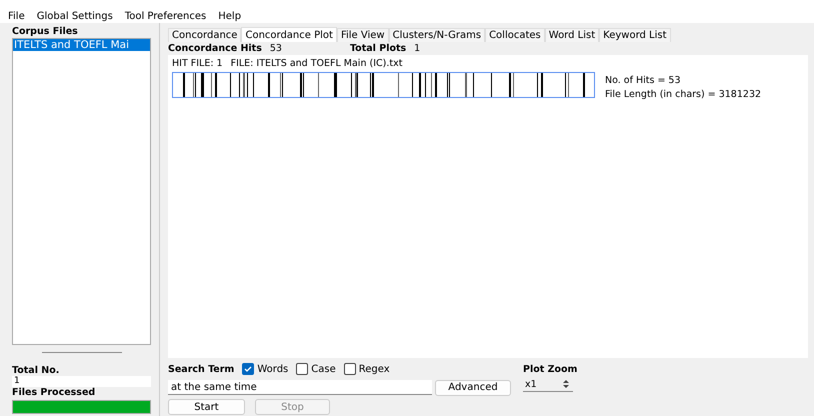 Image resolution: width=814 pixels, height=416 pixels. I want to click on plots-label: Total Plots, so click(378, 48).